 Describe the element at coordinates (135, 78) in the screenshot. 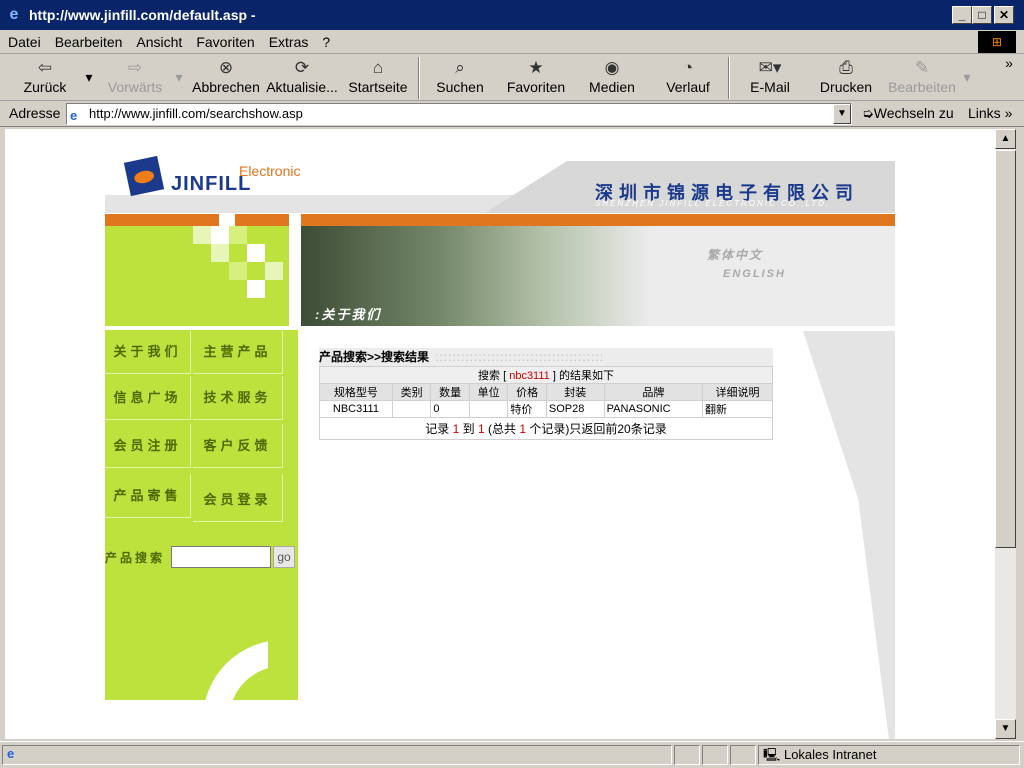

I see `forward-button: ⇨ Vorwärts` at that location.